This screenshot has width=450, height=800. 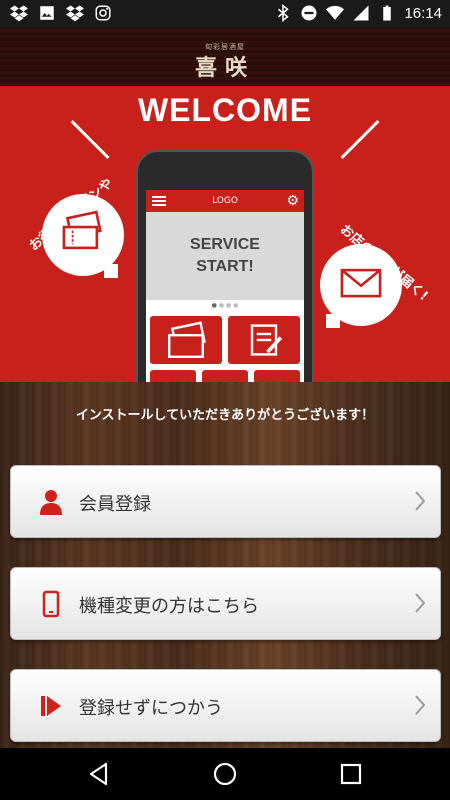 What do you see at coordinates (51, 502) in the screenshot?
I see `person-icon` at bounding box center [51, 502].